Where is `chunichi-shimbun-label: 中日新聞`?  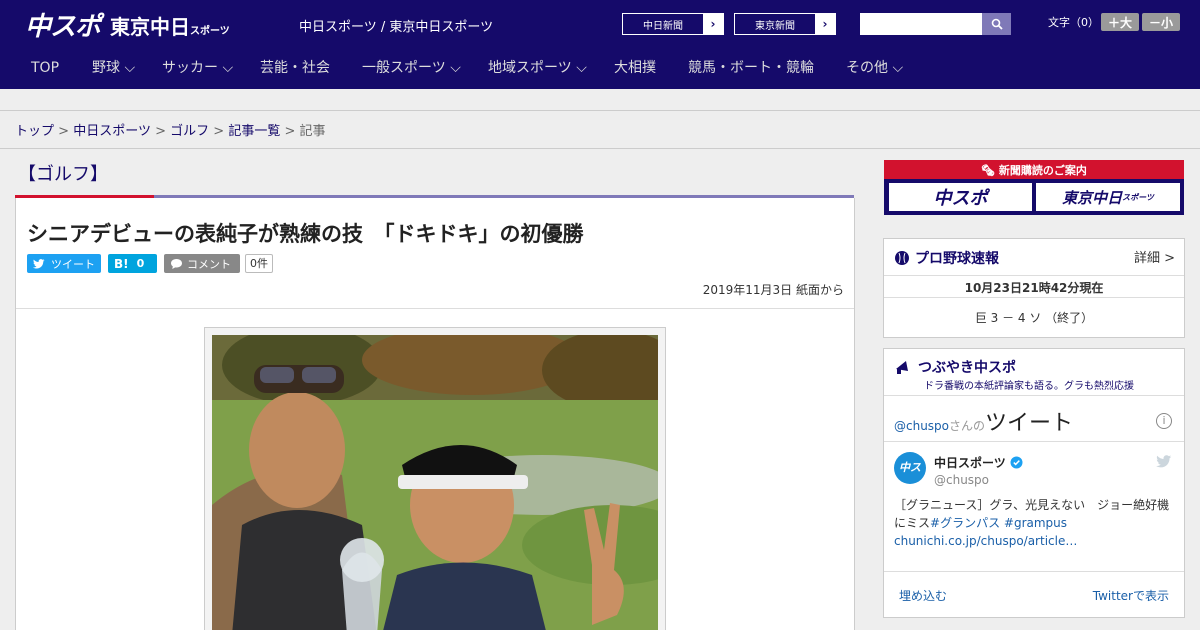 chunichi-shimbun-label: 中日新聞 is located at coordinates (663, 26).